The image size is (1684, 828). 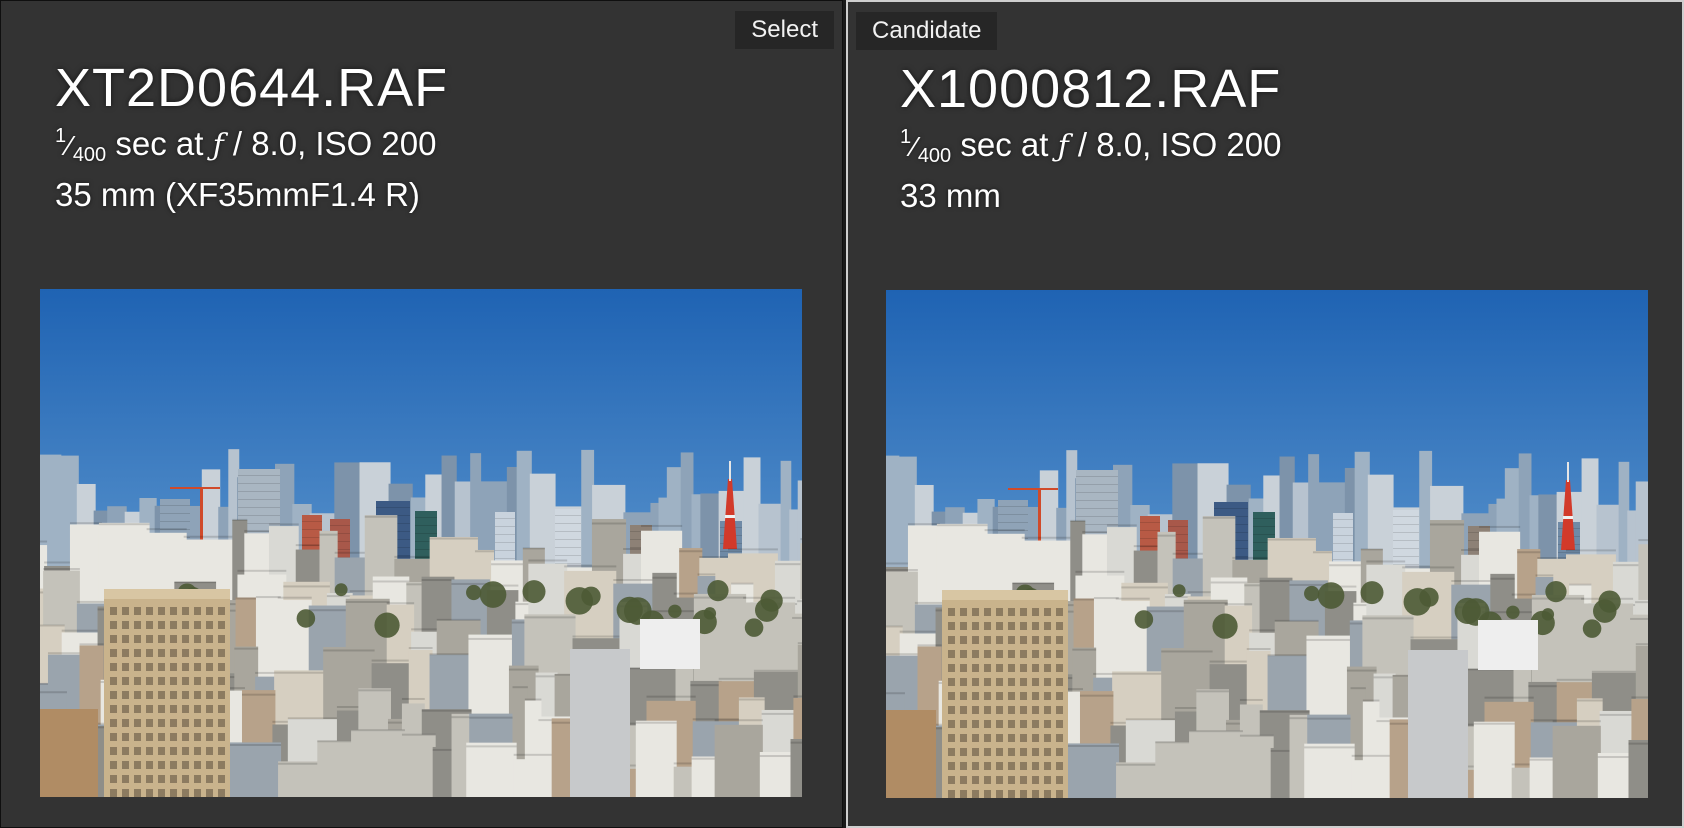 I want to click on candidate-filename: X1000812.RAF, so click(x=1091, y=89).